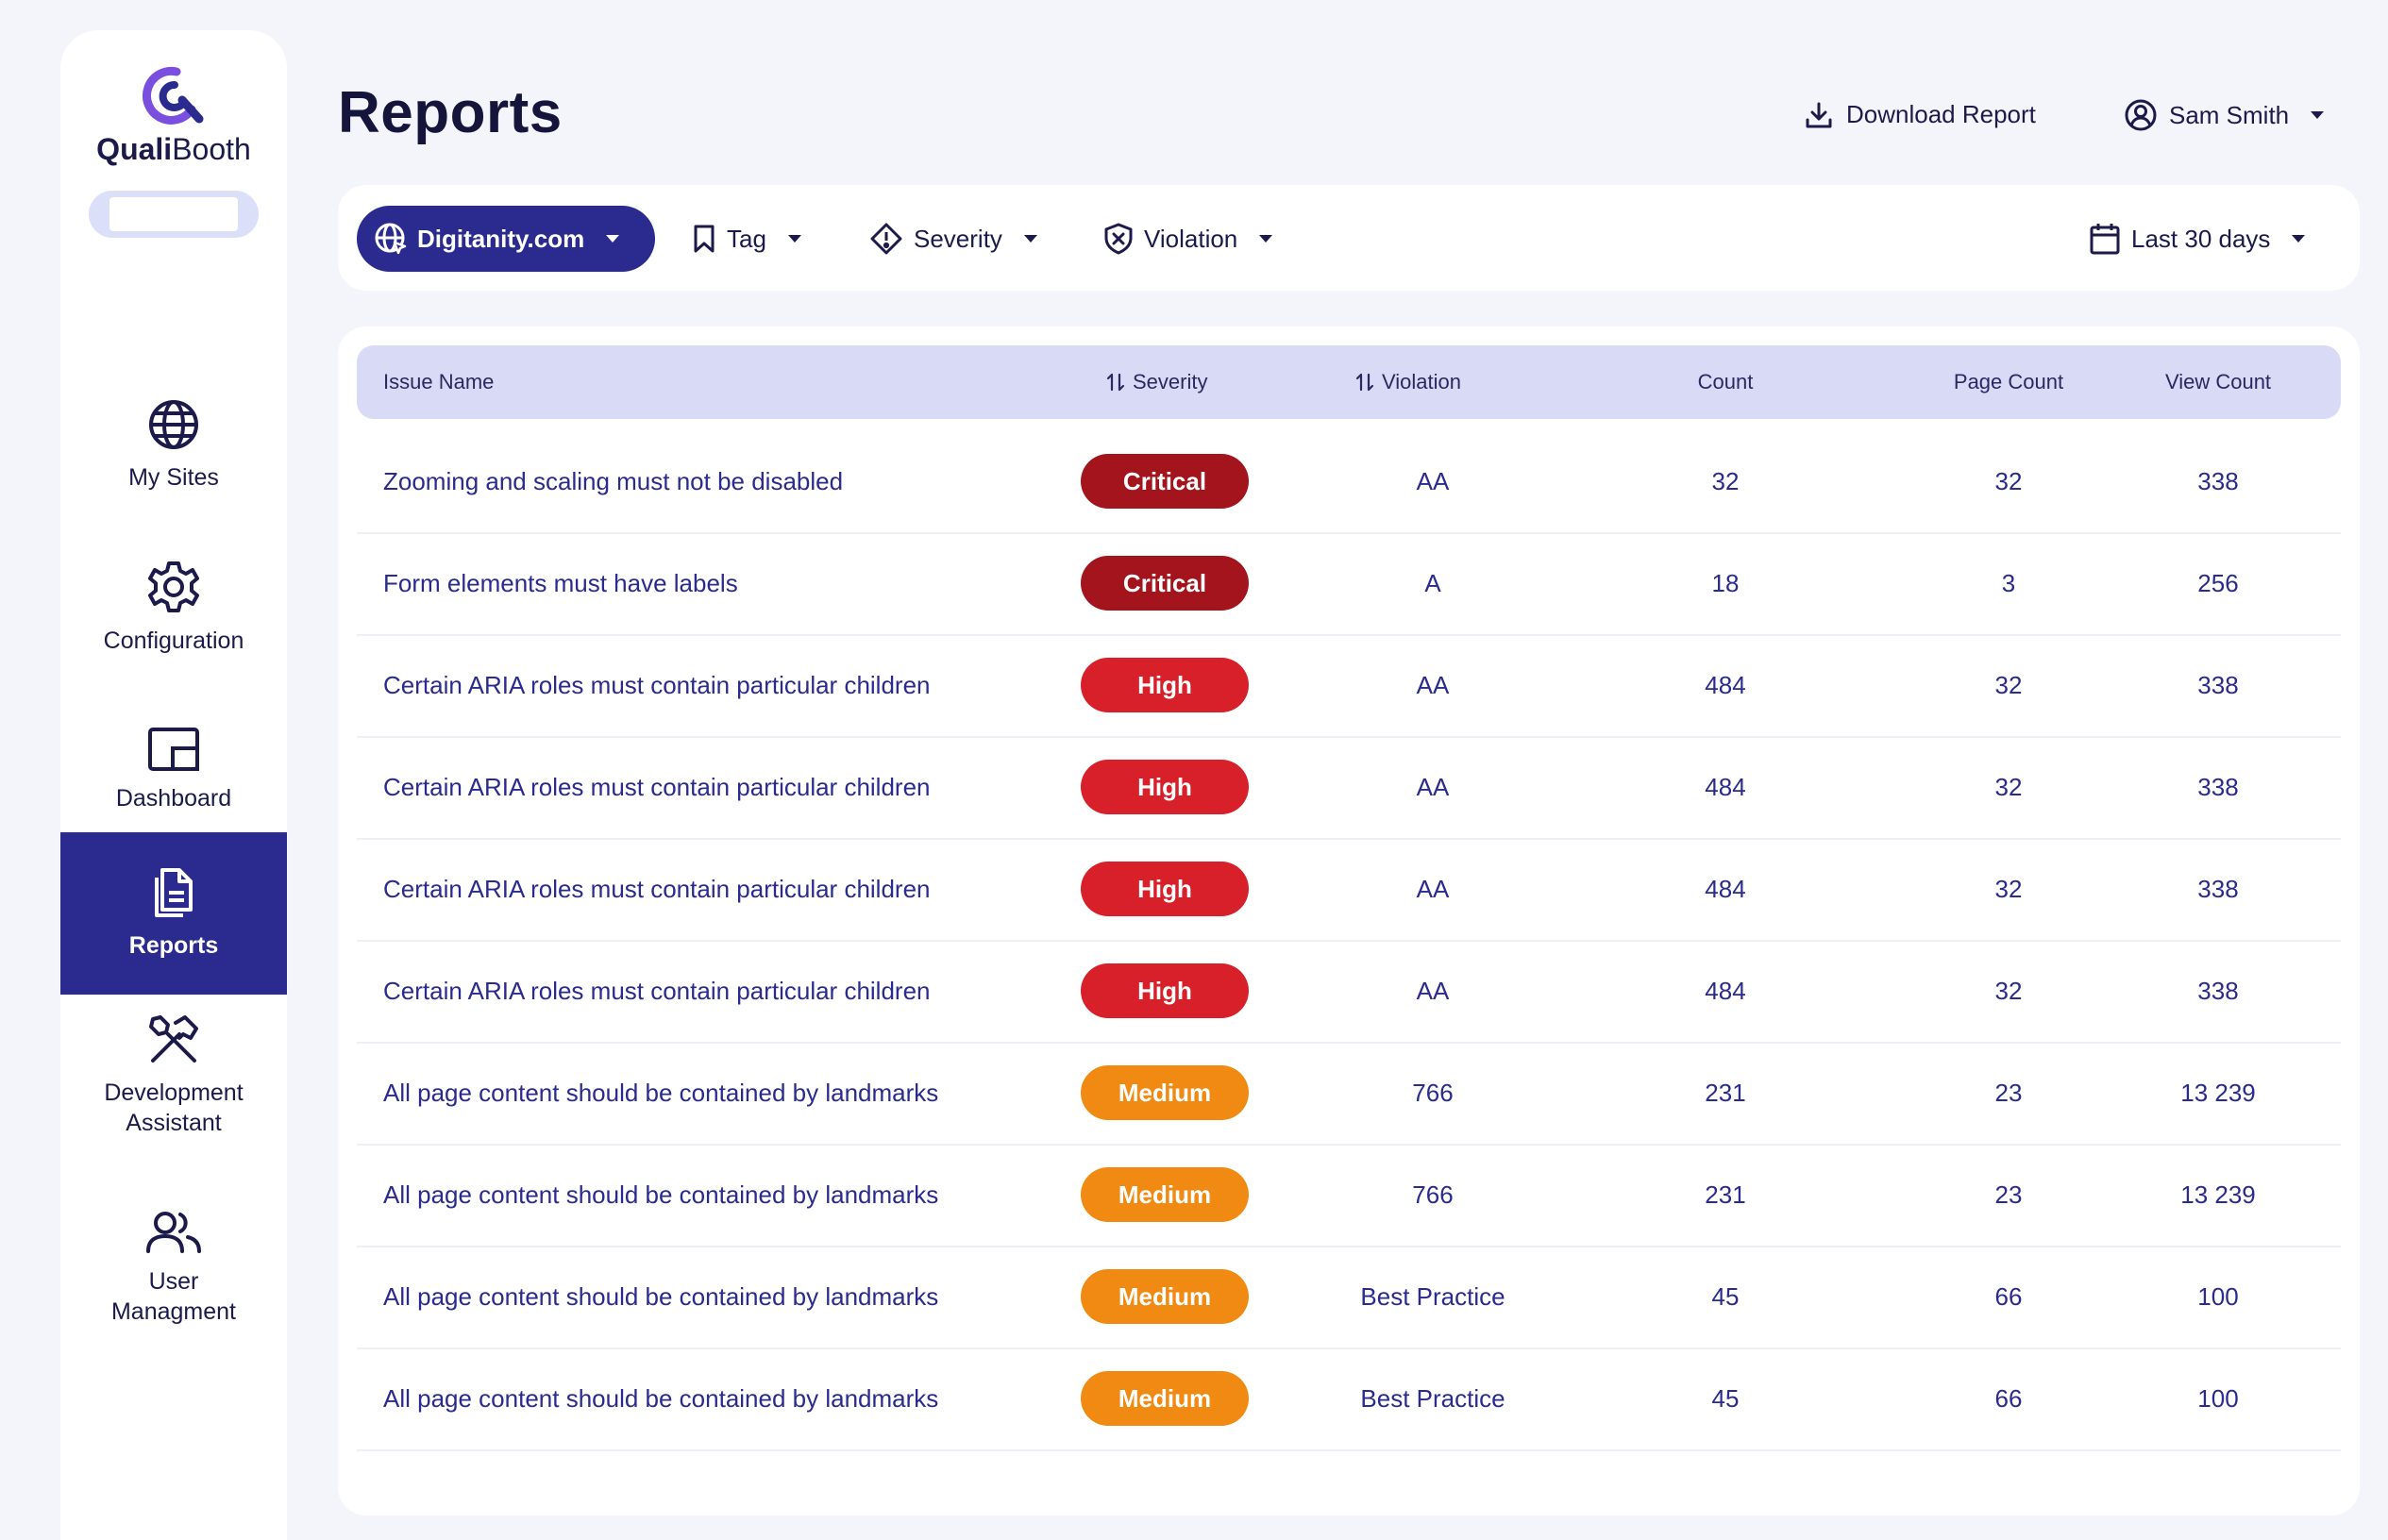 The width and height of the screenshot is (2388, 1540). What do you see at coordinates (2218, 1398) in the screenshot?
I see `view-count-cell: 100` at bounding box center [2218, 1398].